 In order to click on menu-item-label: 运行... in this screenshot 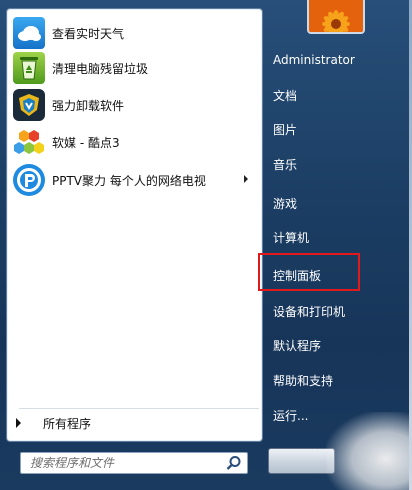, I will do `click(291, 415)`.